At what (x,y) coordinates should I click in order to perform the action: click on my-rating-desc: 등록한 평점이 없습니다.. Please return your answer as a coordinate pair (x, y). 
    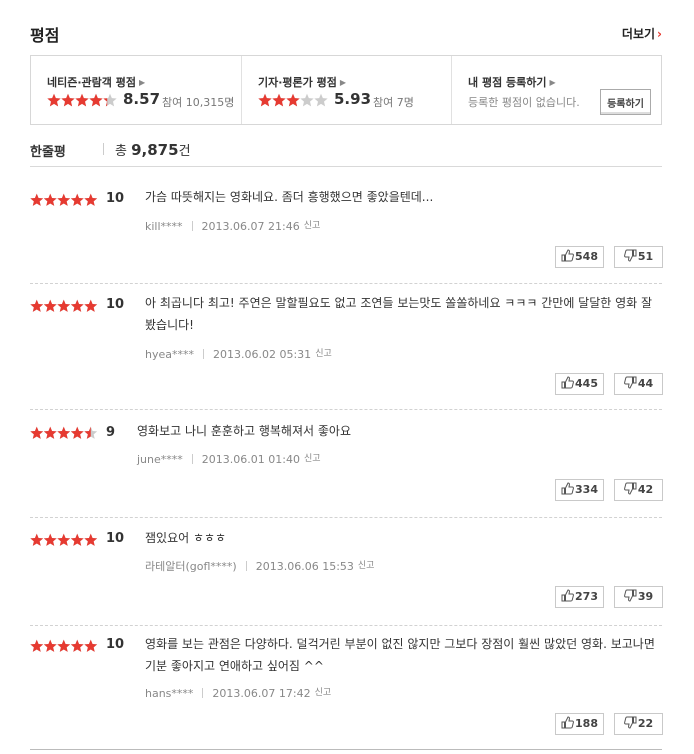
    Looking at the image, I should click on (524, 102).